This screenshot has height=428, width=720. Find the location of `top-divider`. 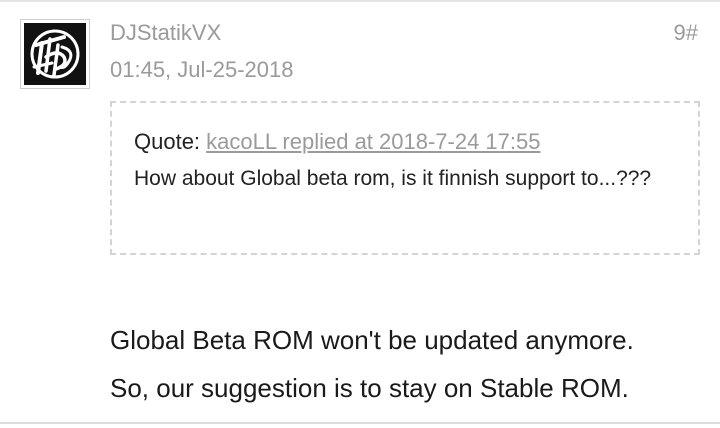

top-divider is located at coordinates (360, 1).